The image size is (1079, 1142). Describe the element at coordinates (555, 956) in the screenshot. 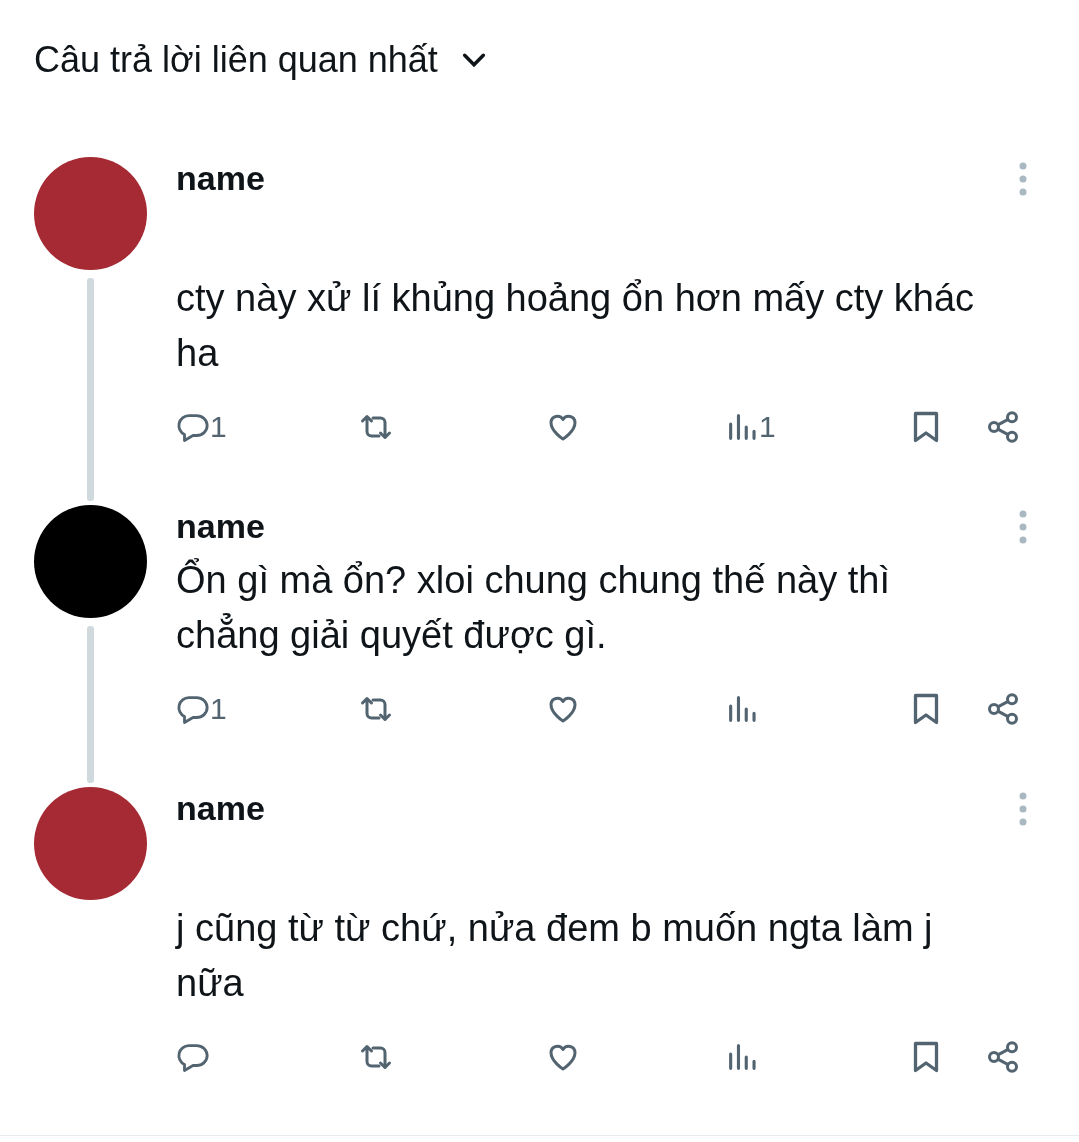

I see `reply-text: j cũng từ từ chứ, nửa đem b muốn ngta làm j nữa` at that location.